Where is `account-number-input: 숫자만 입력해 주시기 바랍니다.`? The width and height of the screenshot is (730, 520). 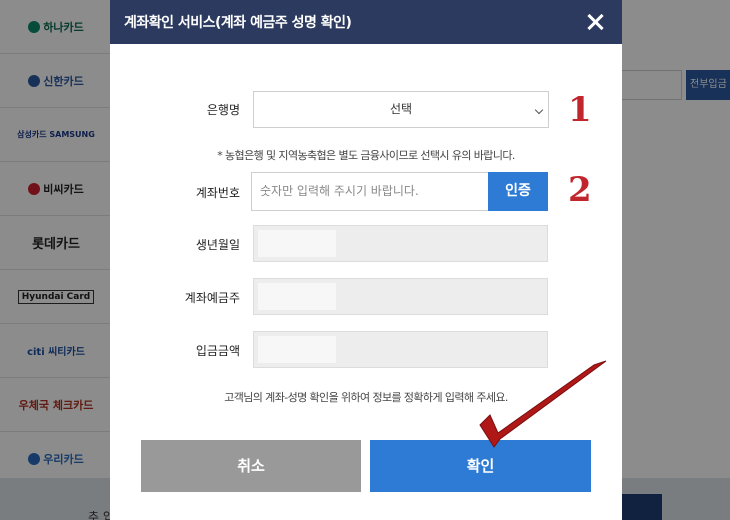
account-number-input: 숫자만 입력해 주시기 바랍니다. is located at coordinates (370, 191).